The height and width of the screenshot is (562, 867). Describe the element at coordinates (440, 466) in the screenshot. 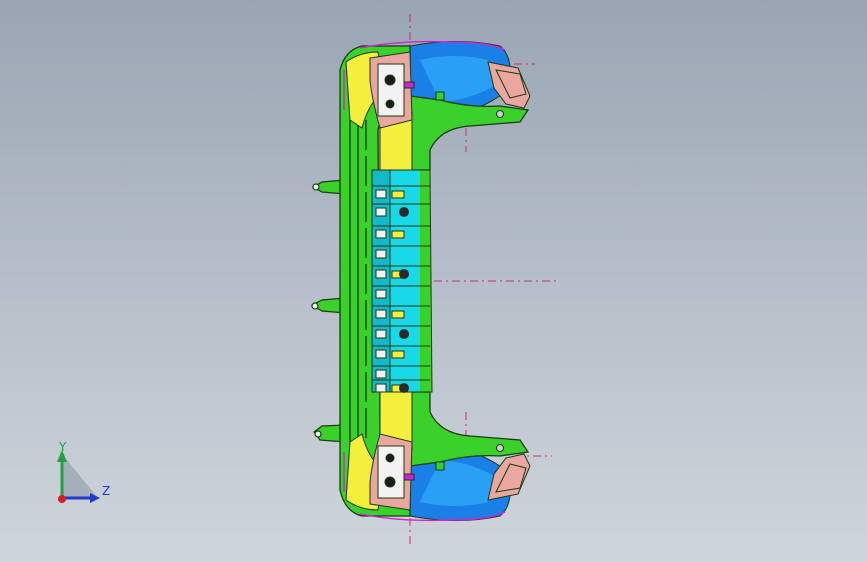

I see `bottom-small-clip` at that location.